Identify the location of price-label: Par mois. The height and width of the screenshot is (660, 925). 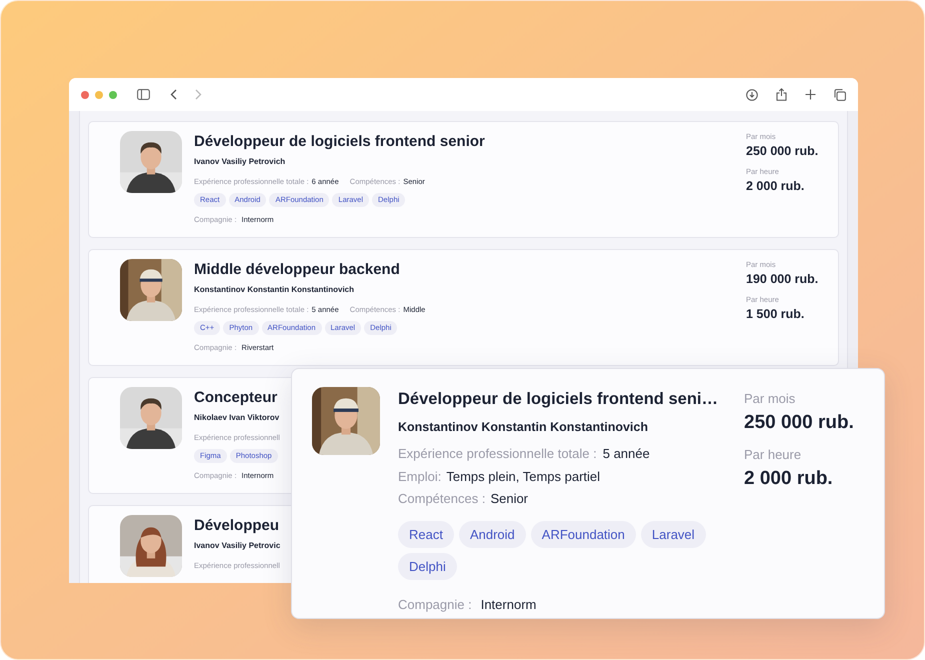
(770, 399).